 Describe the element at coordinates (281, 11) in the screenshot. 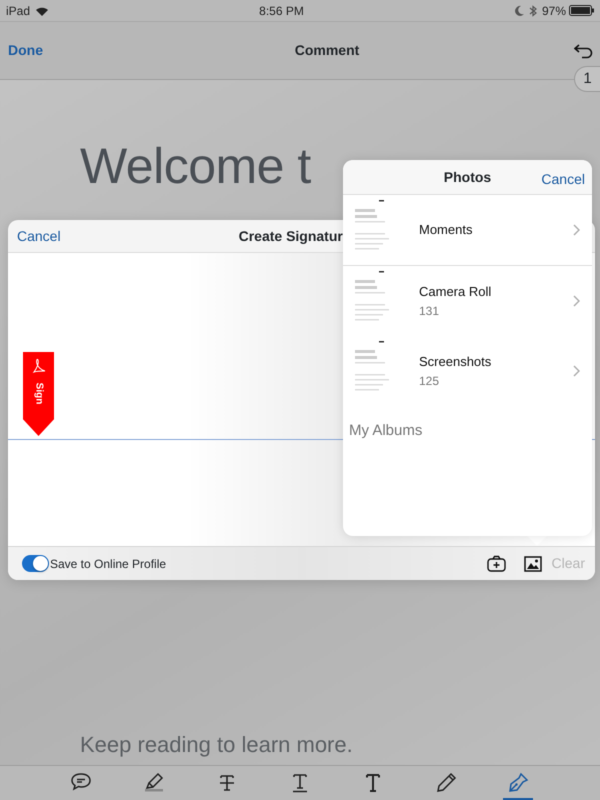

I see `clock-time: 8:56 PM` at that location.